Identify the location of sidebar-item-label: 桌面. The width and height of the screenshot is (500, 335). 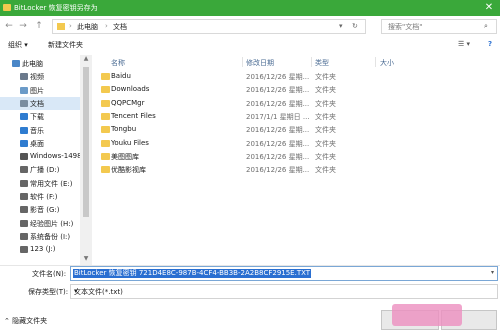
(37, 143).